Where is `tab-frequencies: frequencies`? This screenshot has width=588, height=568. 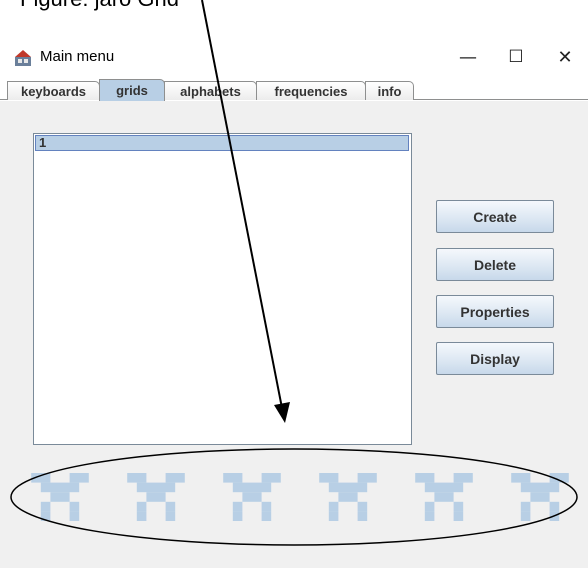 tab-frequencies: frequencies is located at coordinates (311, 90).